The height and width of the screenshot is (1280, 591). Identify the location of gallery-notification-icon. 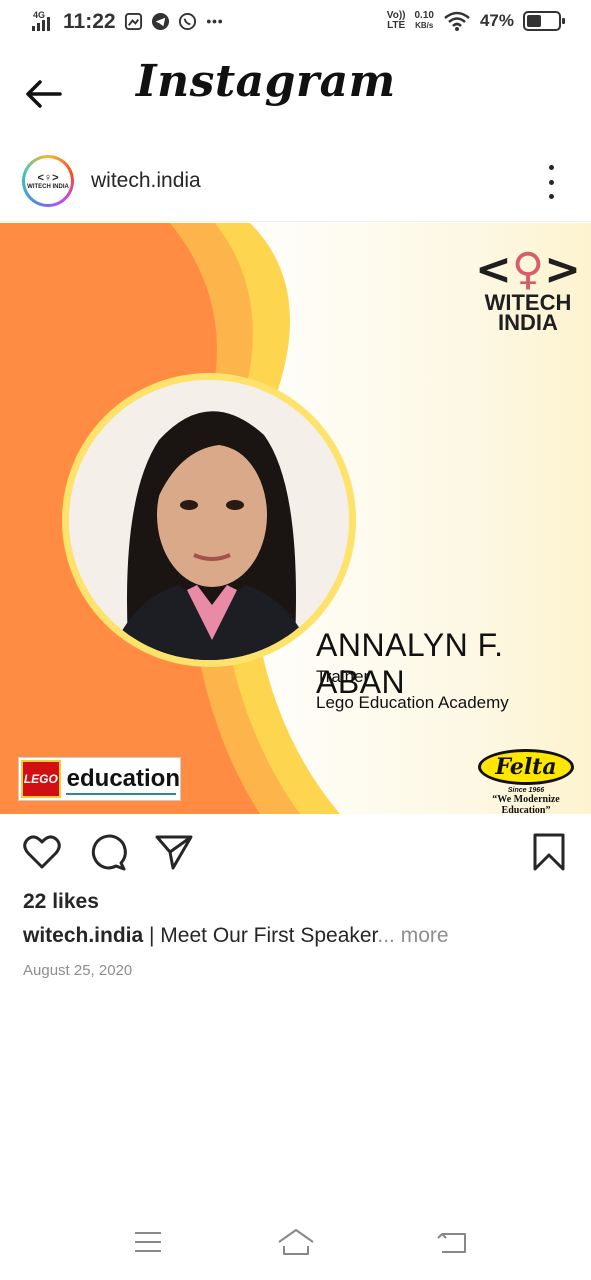
(133, 21).